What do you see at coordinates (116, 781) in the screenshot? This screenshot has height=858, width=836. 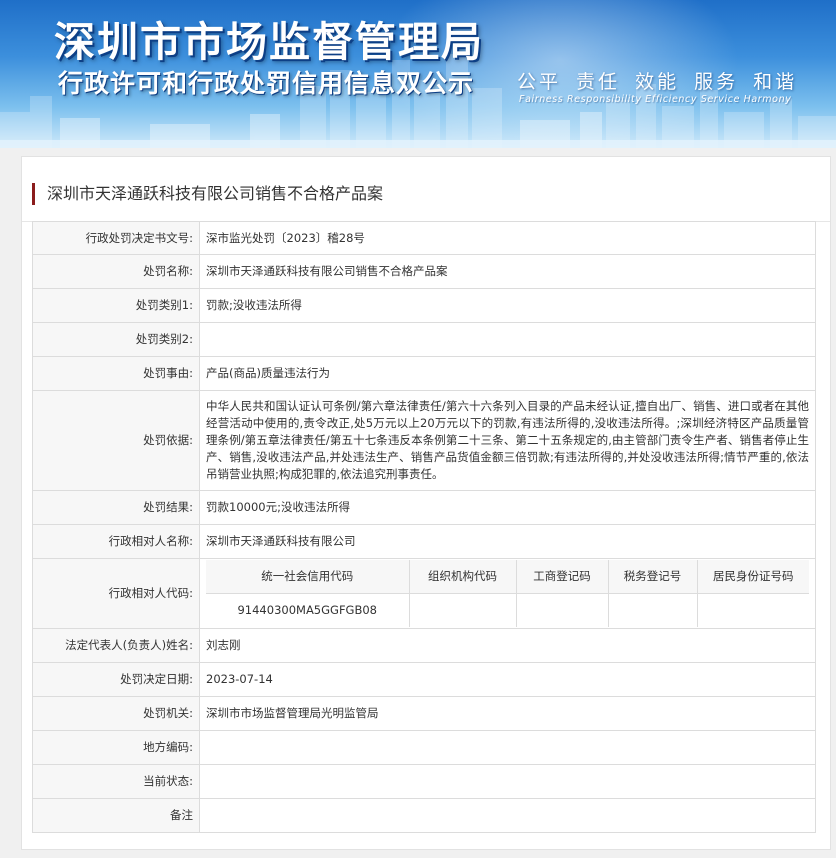 I see `status-label: 当前状态:` at bounding box center [116, 781].